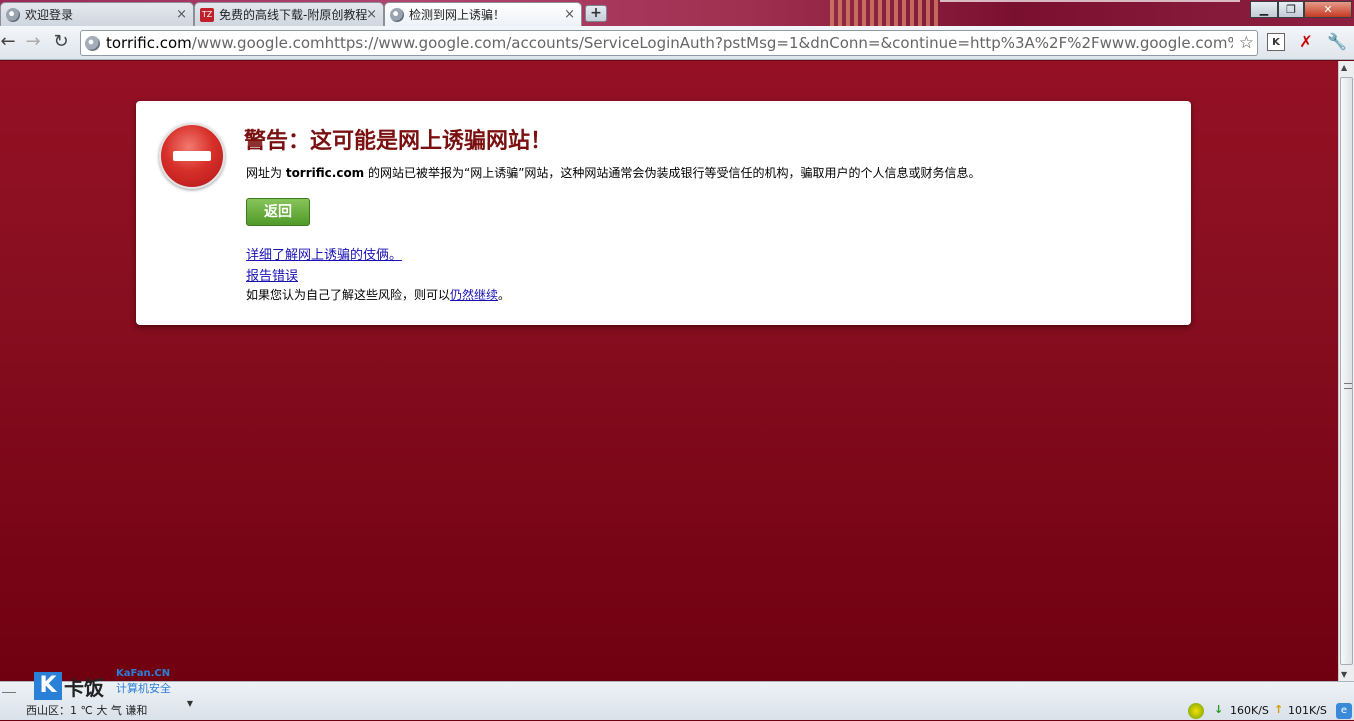  What do you see at coordinates (1328, 9) in the screenshot?
I see `close-window-button: ✕` at bounding box center [1328, 9].